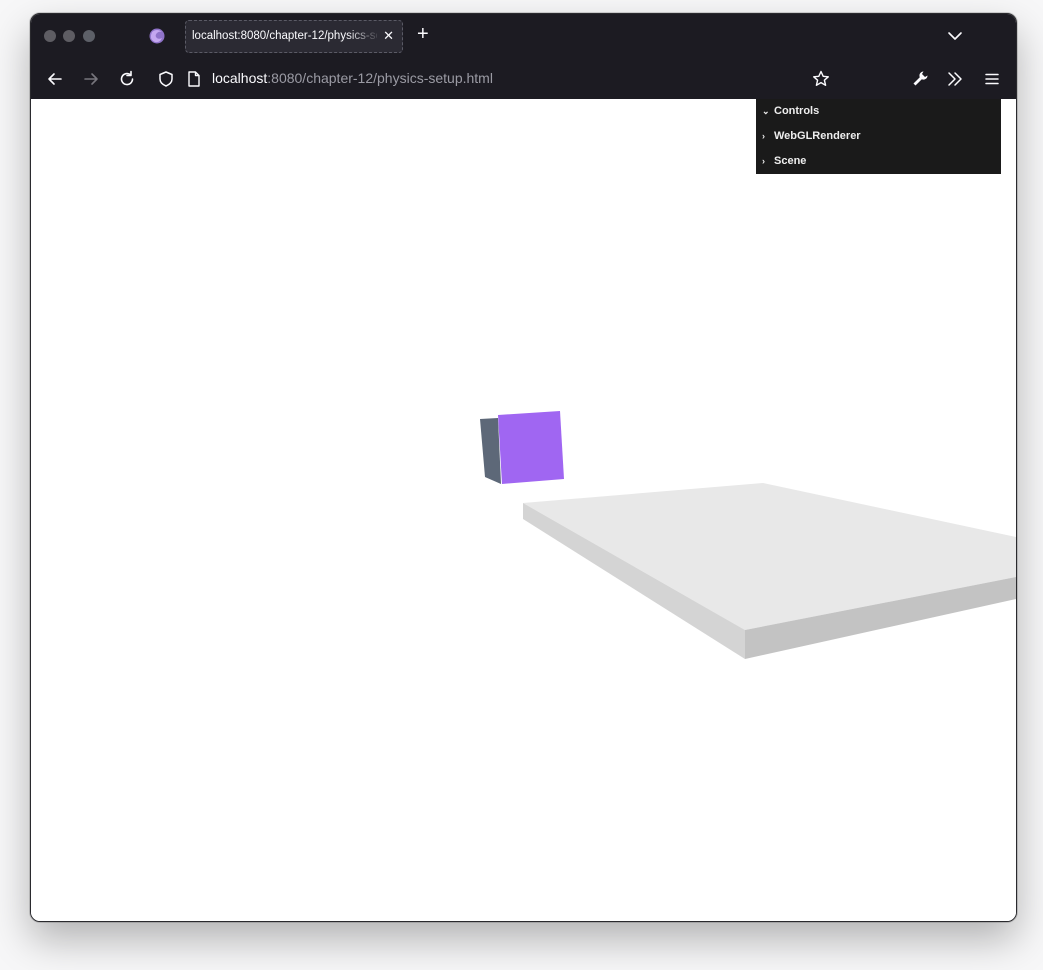  I want to click on hamburger-menu-icon, so click(992, 79).